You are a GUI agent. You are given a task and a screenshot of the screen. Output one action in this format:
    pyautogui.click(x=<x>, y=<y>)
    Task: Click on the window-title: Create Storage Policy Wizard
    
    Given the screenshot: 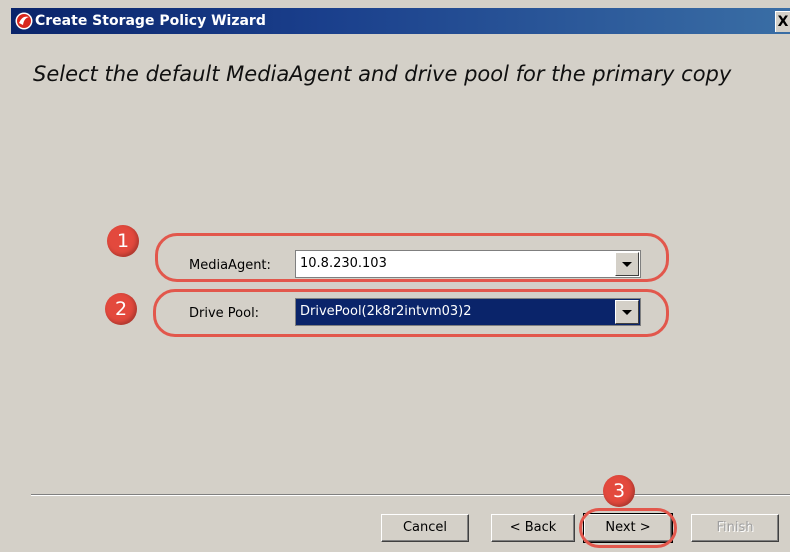 What is the action you would take?
    pyautogui.click(x=150, y=21)
    